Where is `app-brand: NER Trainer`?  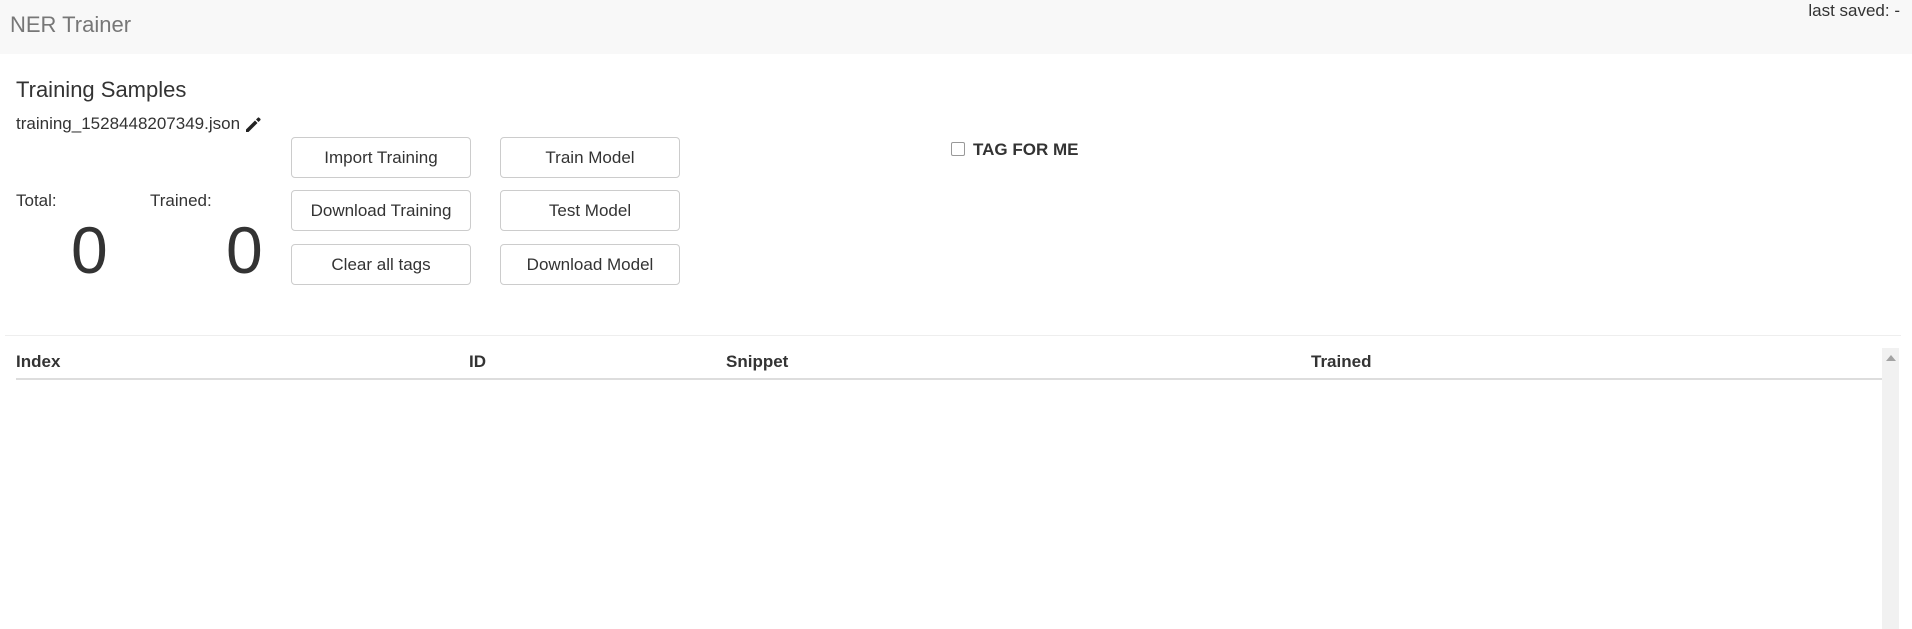 app-brand: NER Trainer is located at coordinates (70, 25).